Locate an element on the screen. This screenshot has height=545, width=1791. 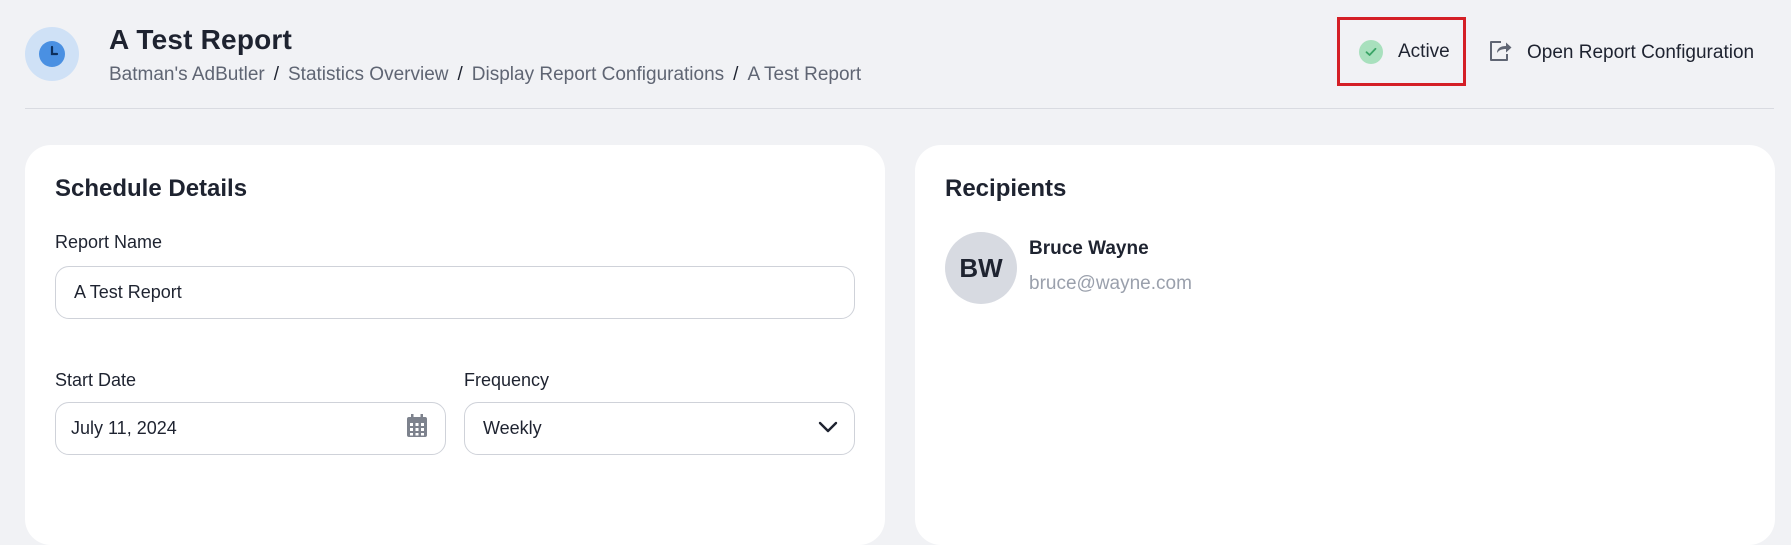
start-date-label: Start Date is located at coordinates (96, 380).